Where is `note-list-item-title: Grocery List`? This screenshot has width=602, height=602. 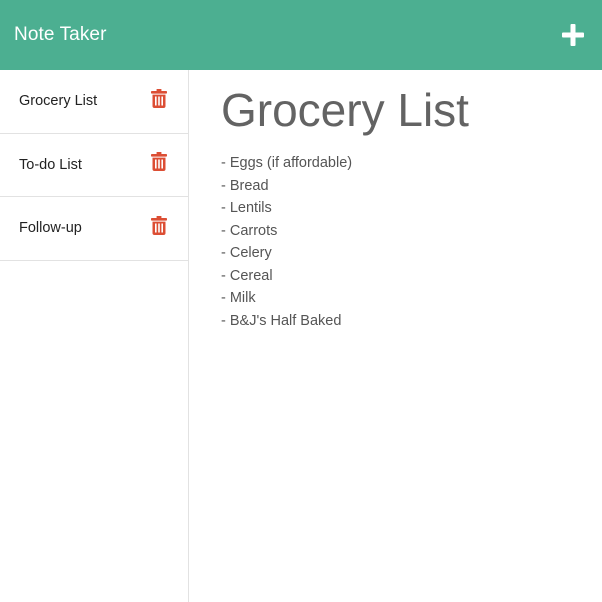
note-list-item-title: Grocery List is located at coordinates (58, 101).